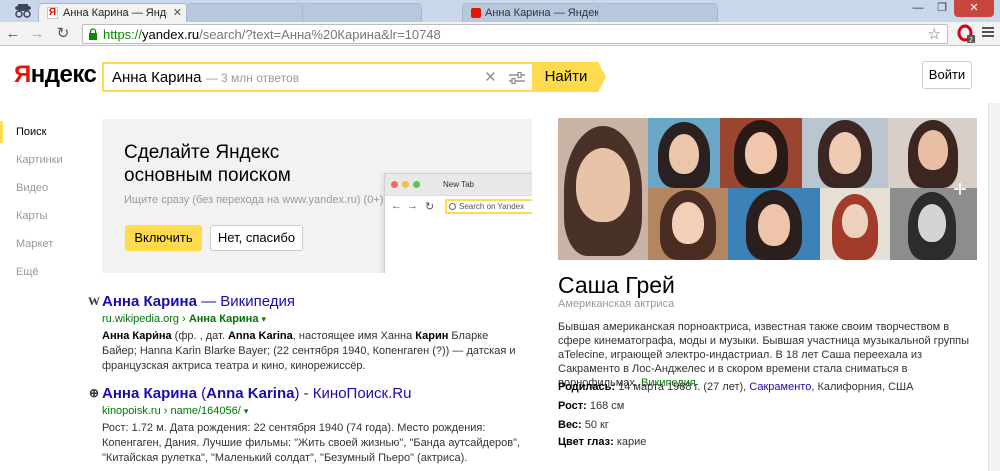 Image resolution: width=1000 pixels, height=471 pixels. What do you see at coordinates (583, 425) in the screenshot?
I see `fact-weight: Вес: 50 кг` at bounding box center [583, 425].